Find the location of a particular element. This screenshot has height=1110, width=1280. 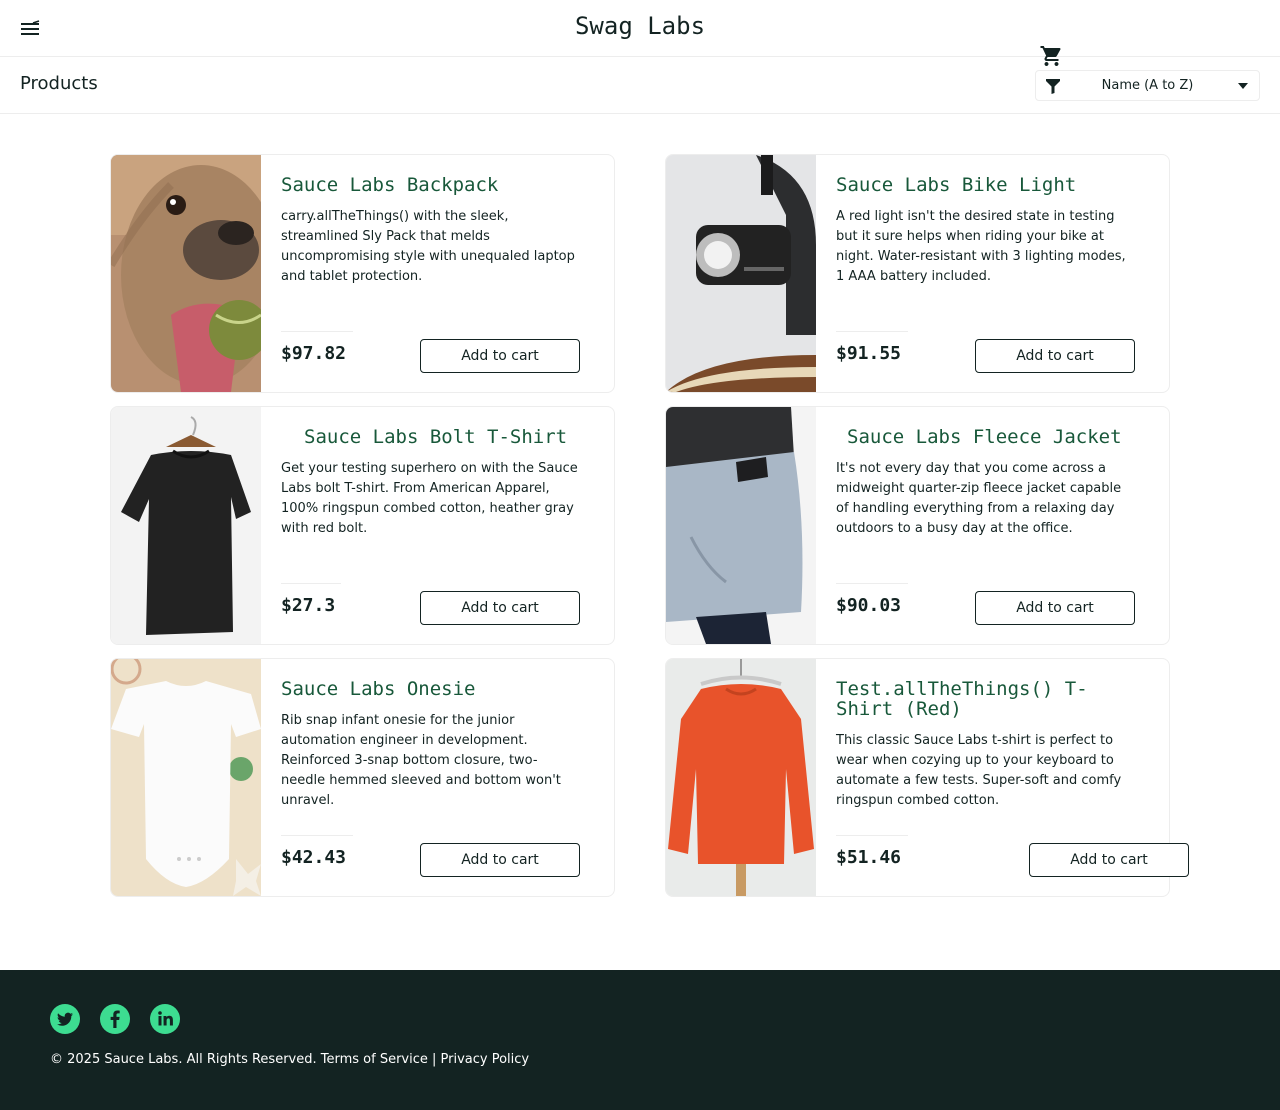

product-image-red-t-shirt is located at coordinates (741, 777).